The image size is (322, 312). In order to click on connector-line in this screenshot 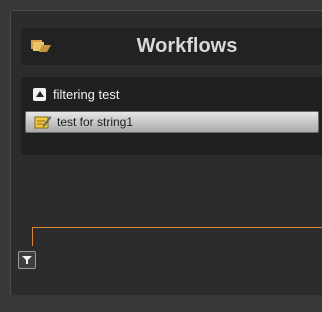, I will do `click(177, 227)`.